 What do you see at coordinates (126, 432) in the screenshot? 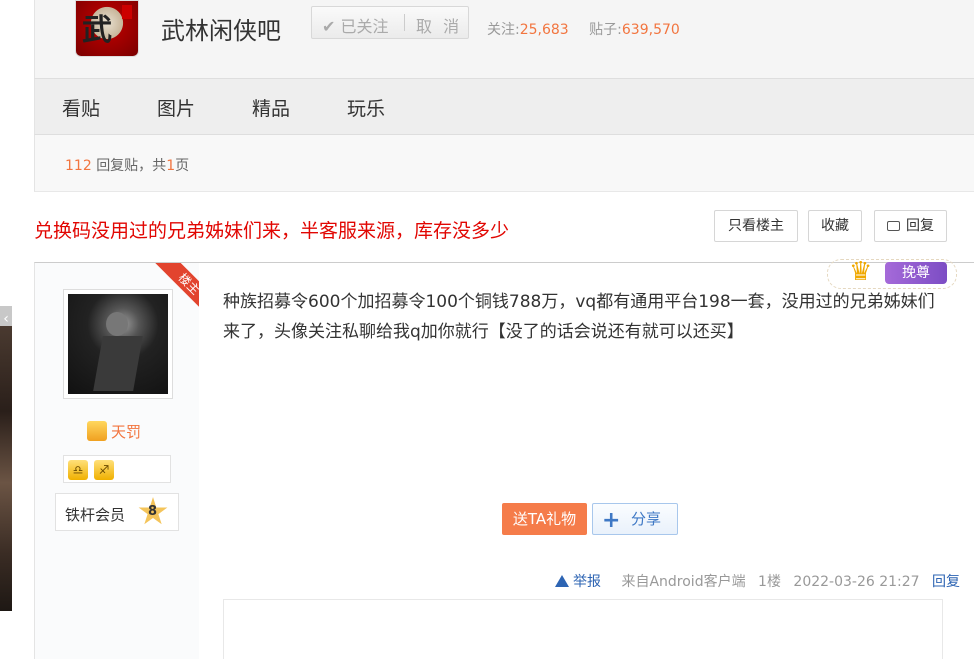
I see `username-label: 天罚` at bounding box center [126, 432].